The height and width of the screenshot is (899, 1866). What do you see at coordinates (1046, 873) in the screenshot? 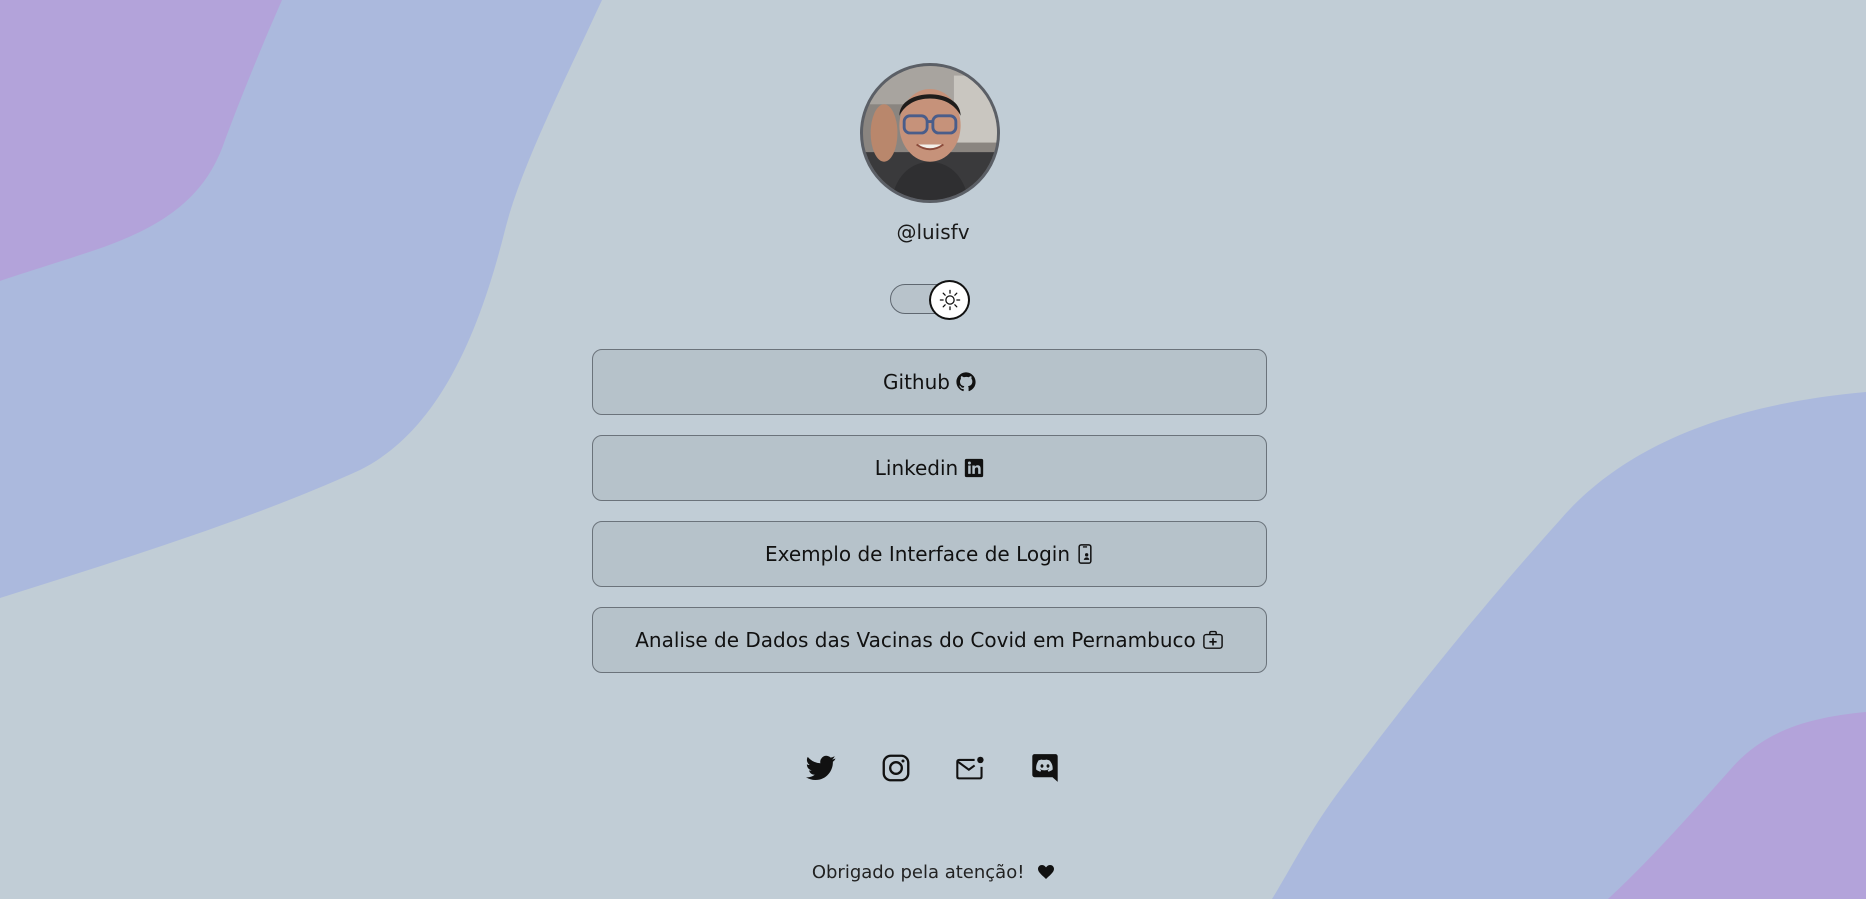
I see `heart-icon` at bounding box center [1046, 873].